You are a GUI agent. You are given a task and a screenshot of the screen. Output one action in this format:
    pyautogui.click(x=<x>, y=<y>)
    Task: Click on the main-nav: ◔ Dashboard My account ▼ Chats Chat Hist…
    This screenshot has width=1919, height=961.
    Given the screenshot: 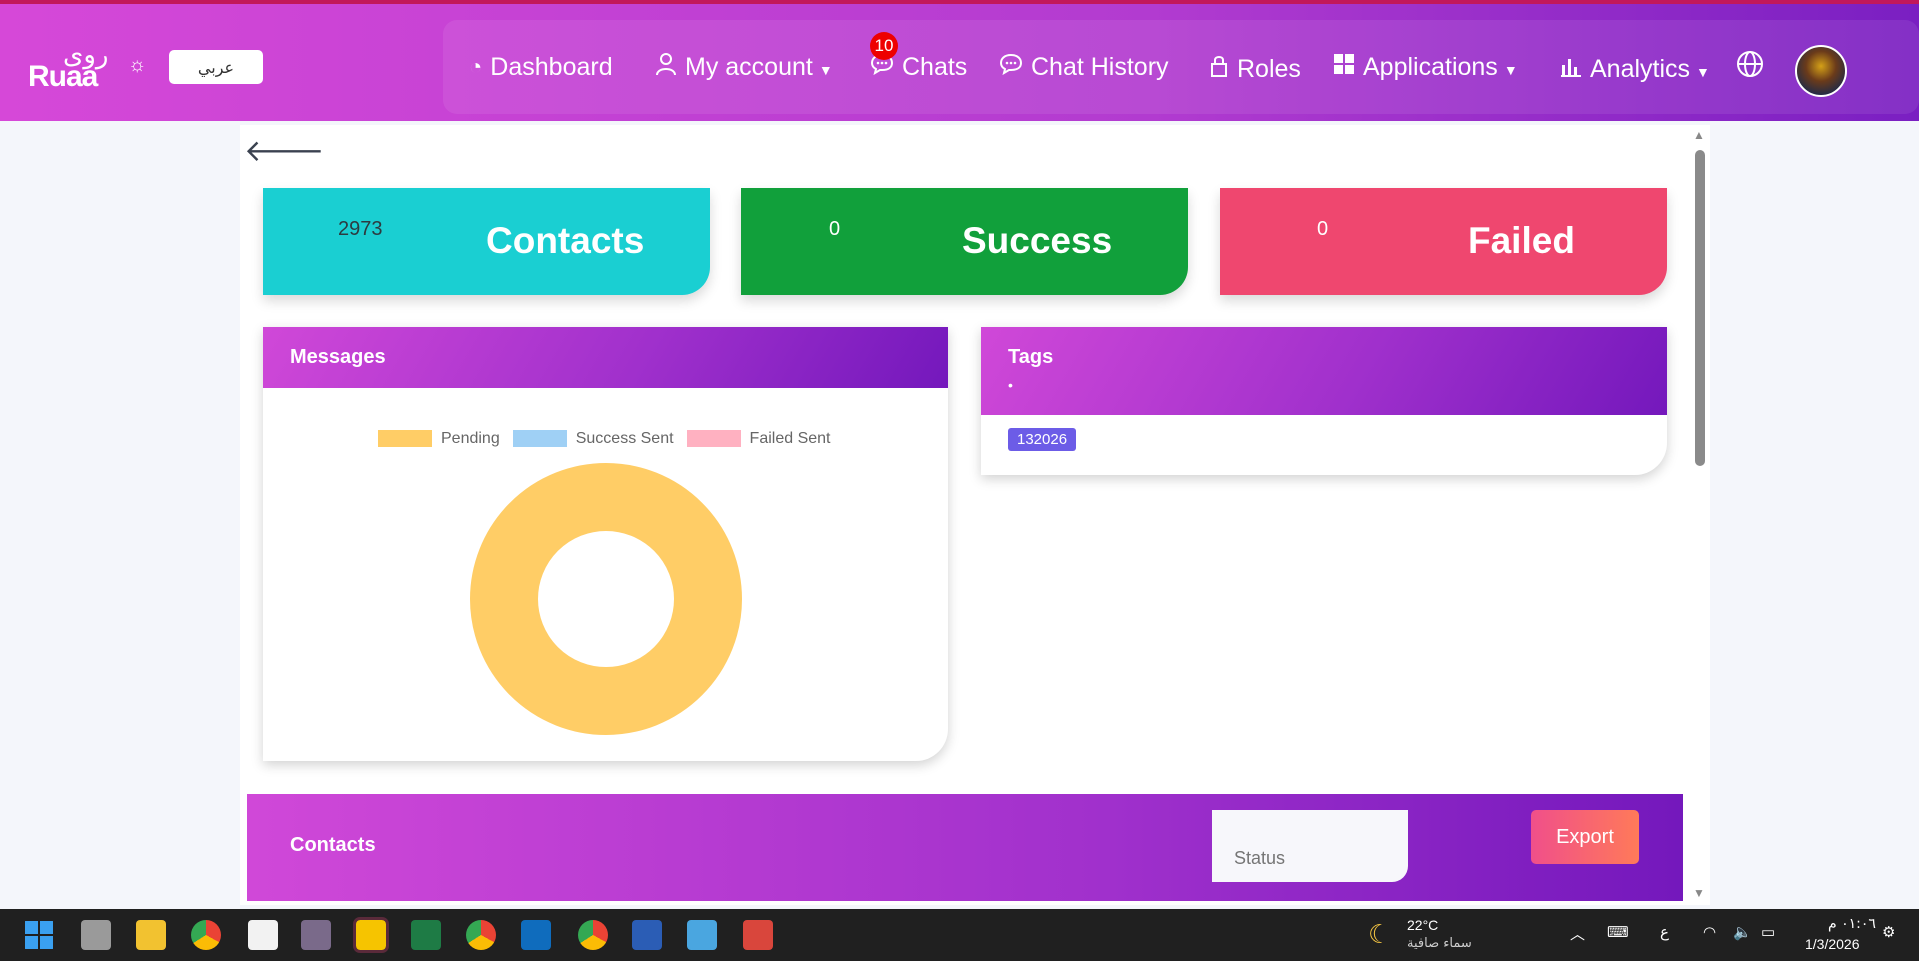 What is the action you would take?
    pyautogui.click(x=1181, y=67)
    